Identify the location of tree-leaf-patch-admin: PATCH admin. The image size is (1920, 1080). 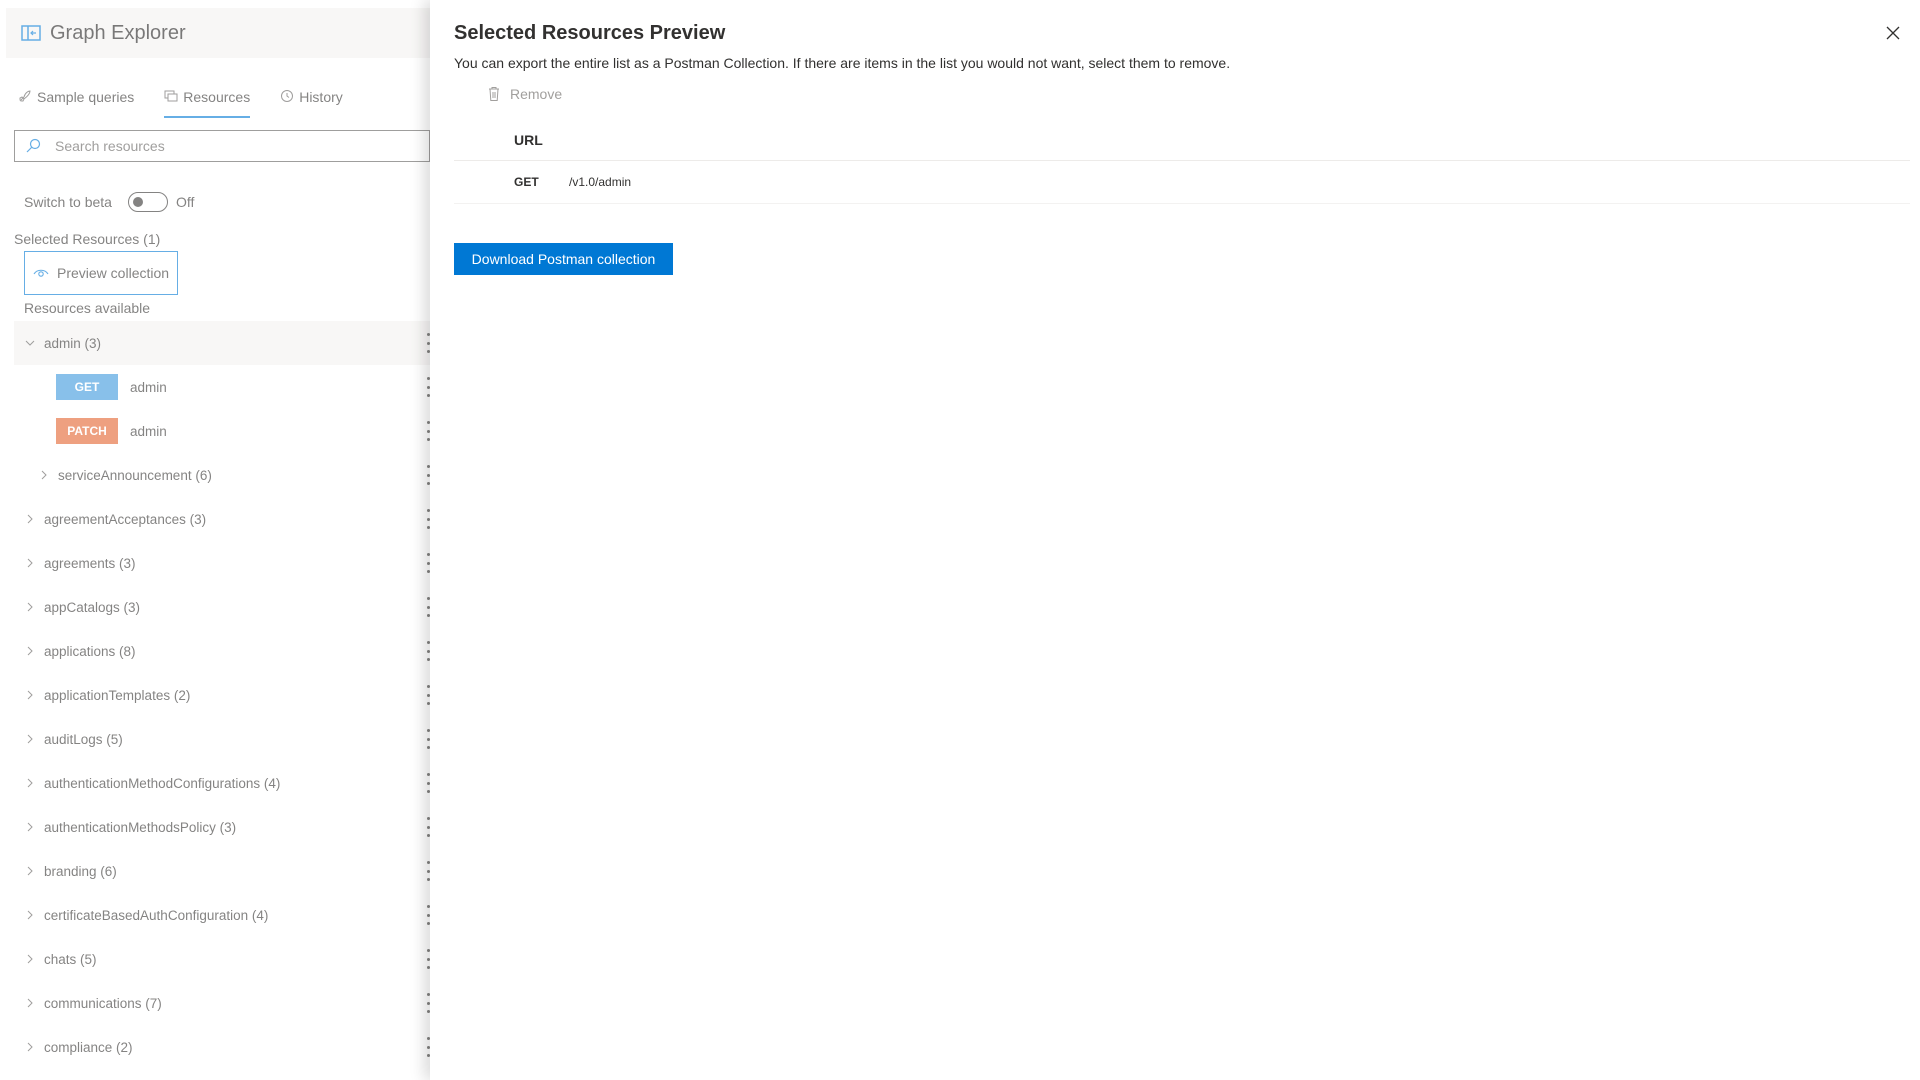
(222, 431).